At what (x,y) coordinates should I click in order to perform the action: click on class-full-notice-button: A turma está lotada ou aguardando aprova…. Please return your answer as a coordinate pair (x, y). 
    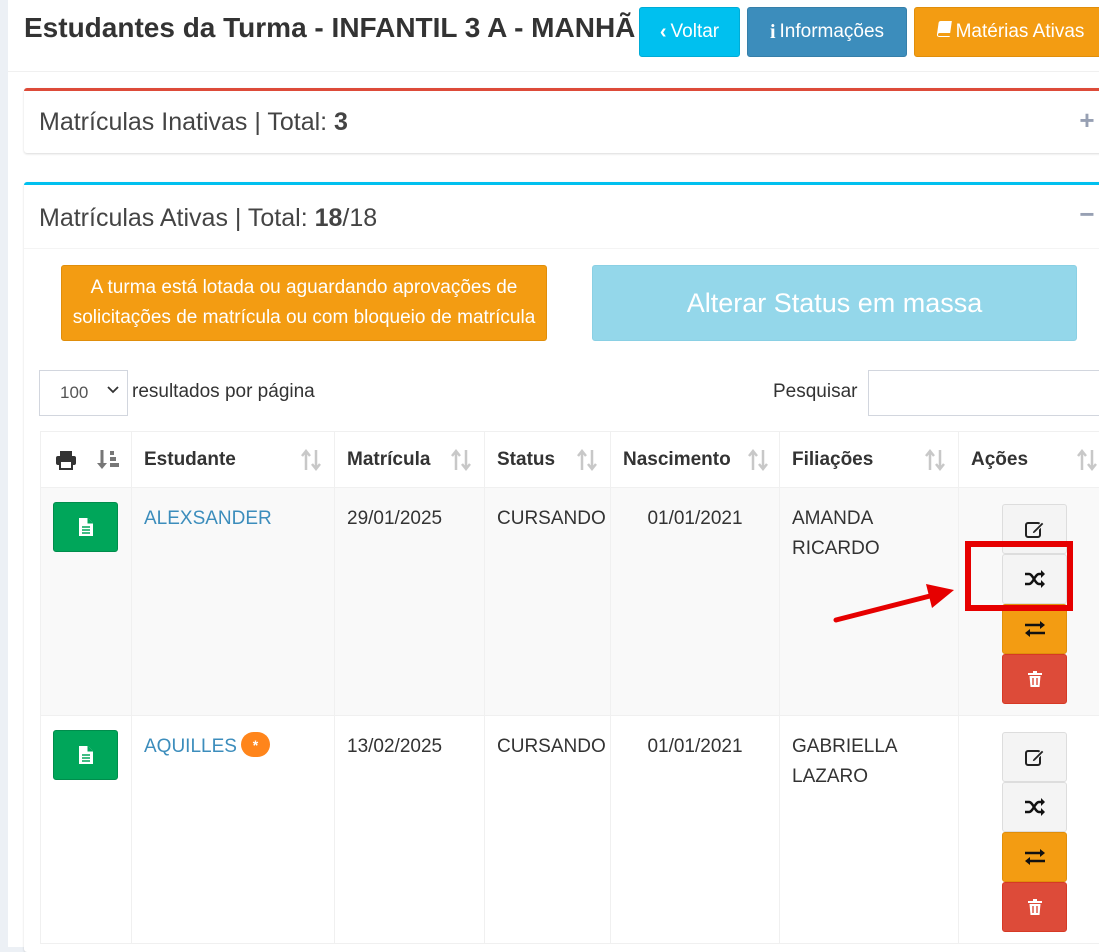
    Looking at the image, I should click on (304, 303).